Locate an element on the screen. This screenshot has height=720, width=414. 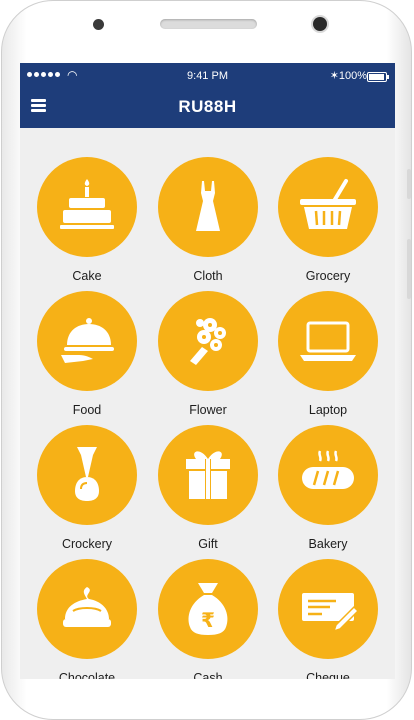
category-crockery: Crockery is located at coordinates (87, 490).